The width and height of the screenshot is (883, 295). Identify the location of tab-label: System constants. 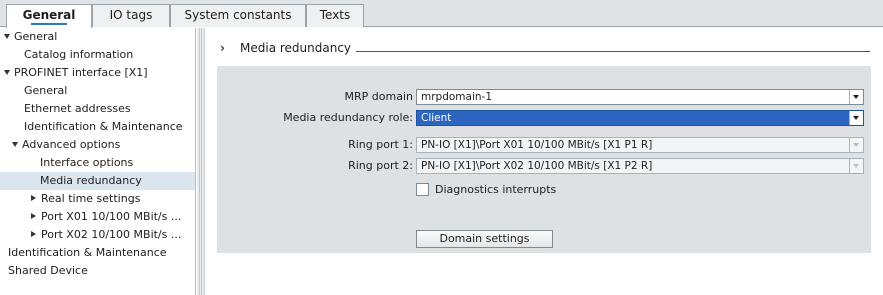
(238, 15).